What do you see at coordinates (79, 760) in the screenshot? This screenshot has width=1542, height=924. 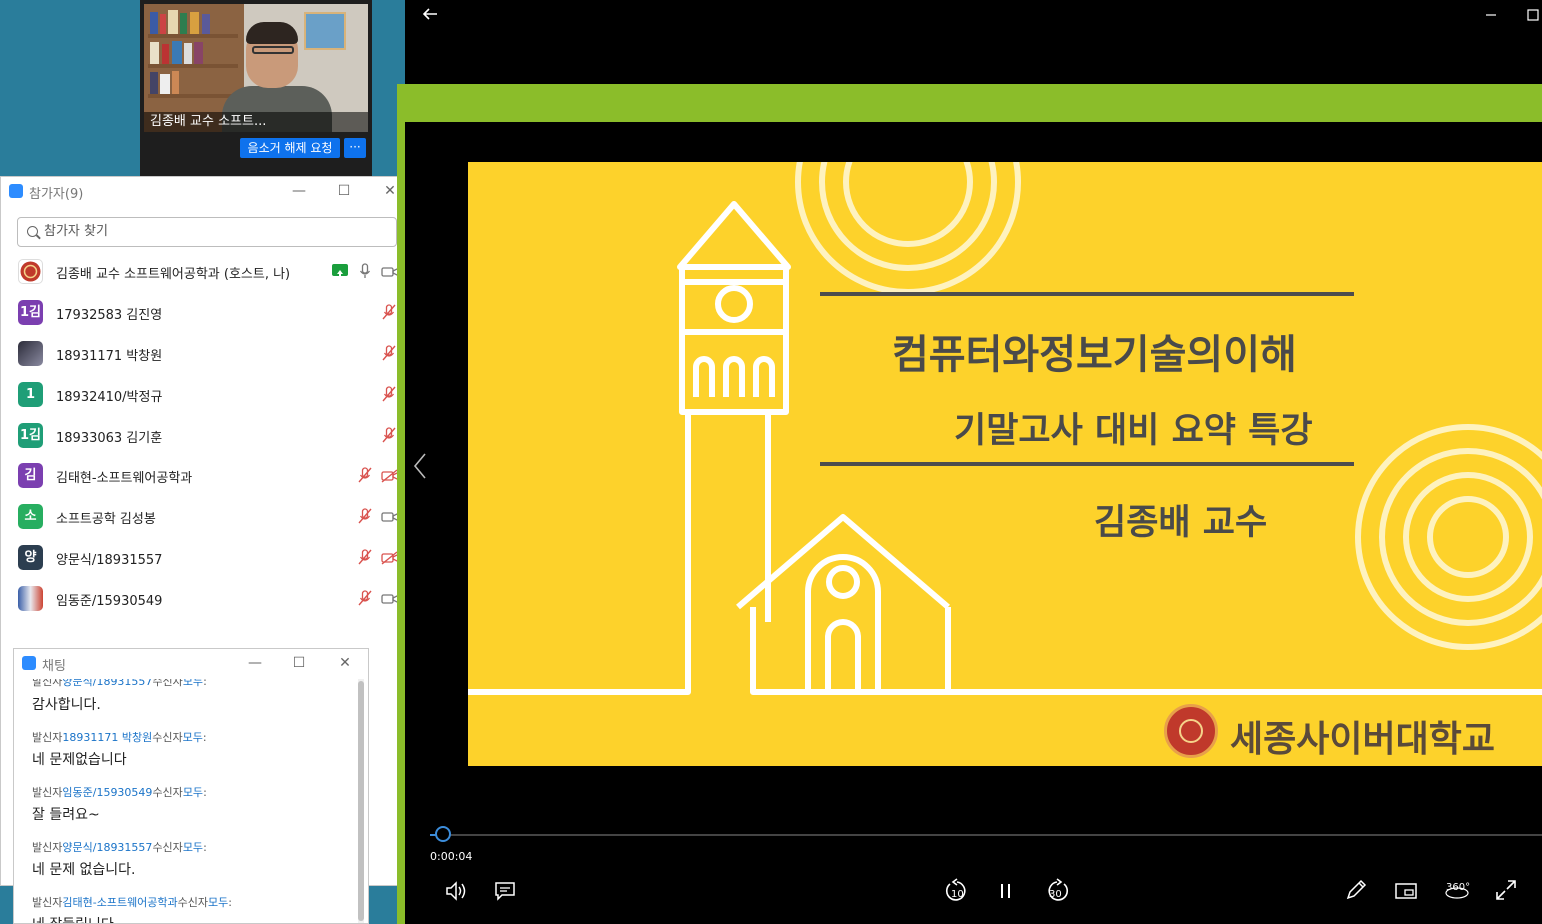 I see `chat-message-text: 네 문제없습니다` at bounding box center [79, 760].